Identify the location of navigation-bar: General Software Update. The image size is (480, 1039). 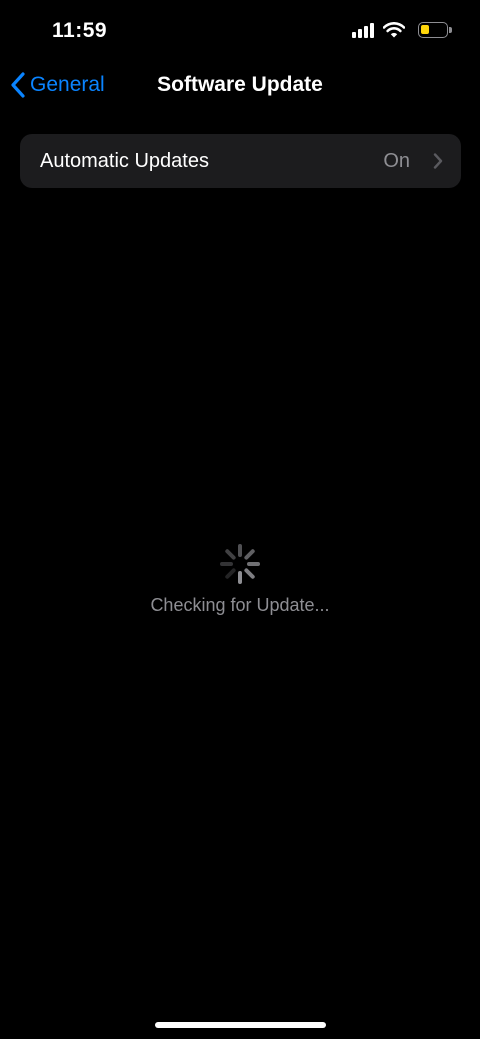
(240, 86).